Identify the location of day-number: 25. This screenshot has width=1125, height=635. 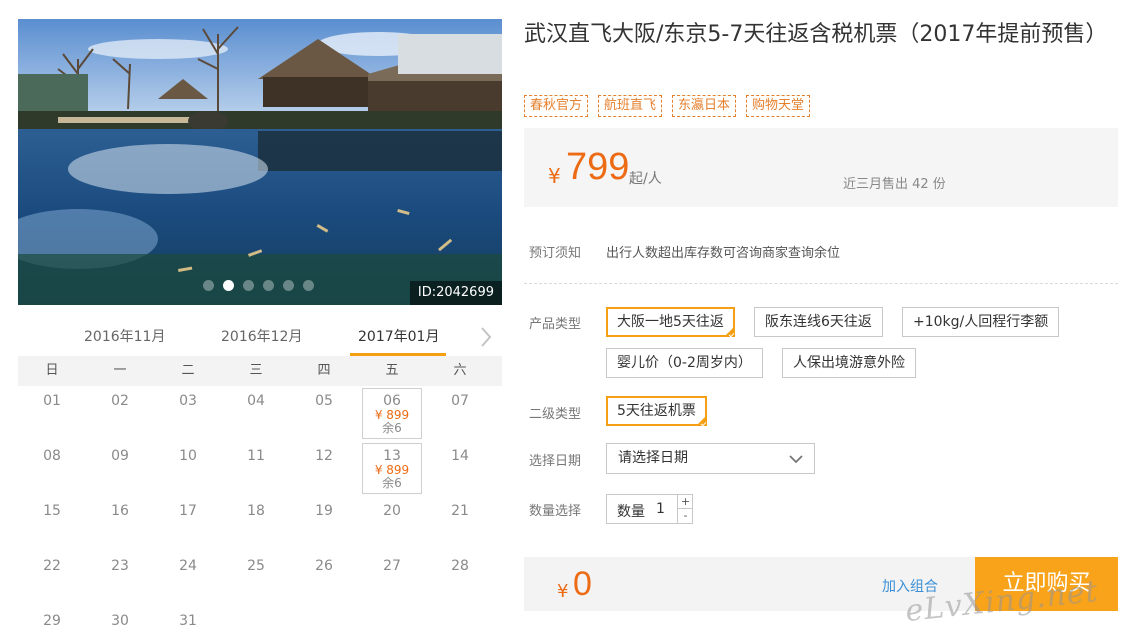
(256, 566).